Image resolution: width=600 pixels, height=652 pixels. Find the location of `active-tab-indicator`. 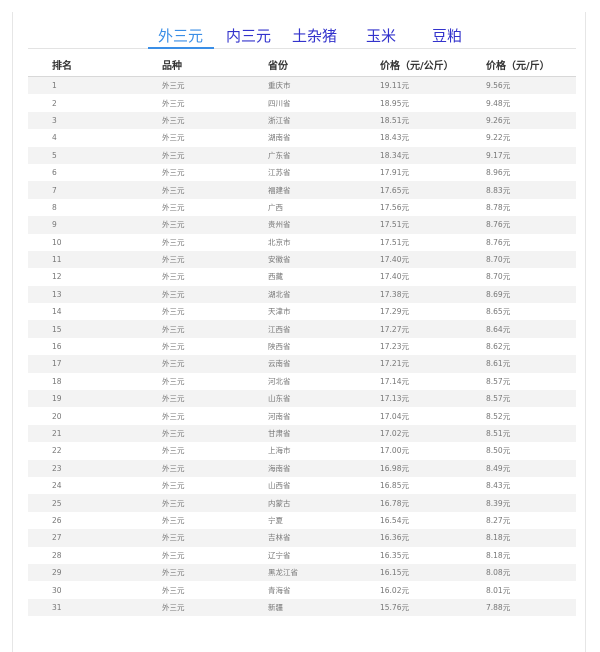

active-tab-indicator is located at coordinates (181, 48).